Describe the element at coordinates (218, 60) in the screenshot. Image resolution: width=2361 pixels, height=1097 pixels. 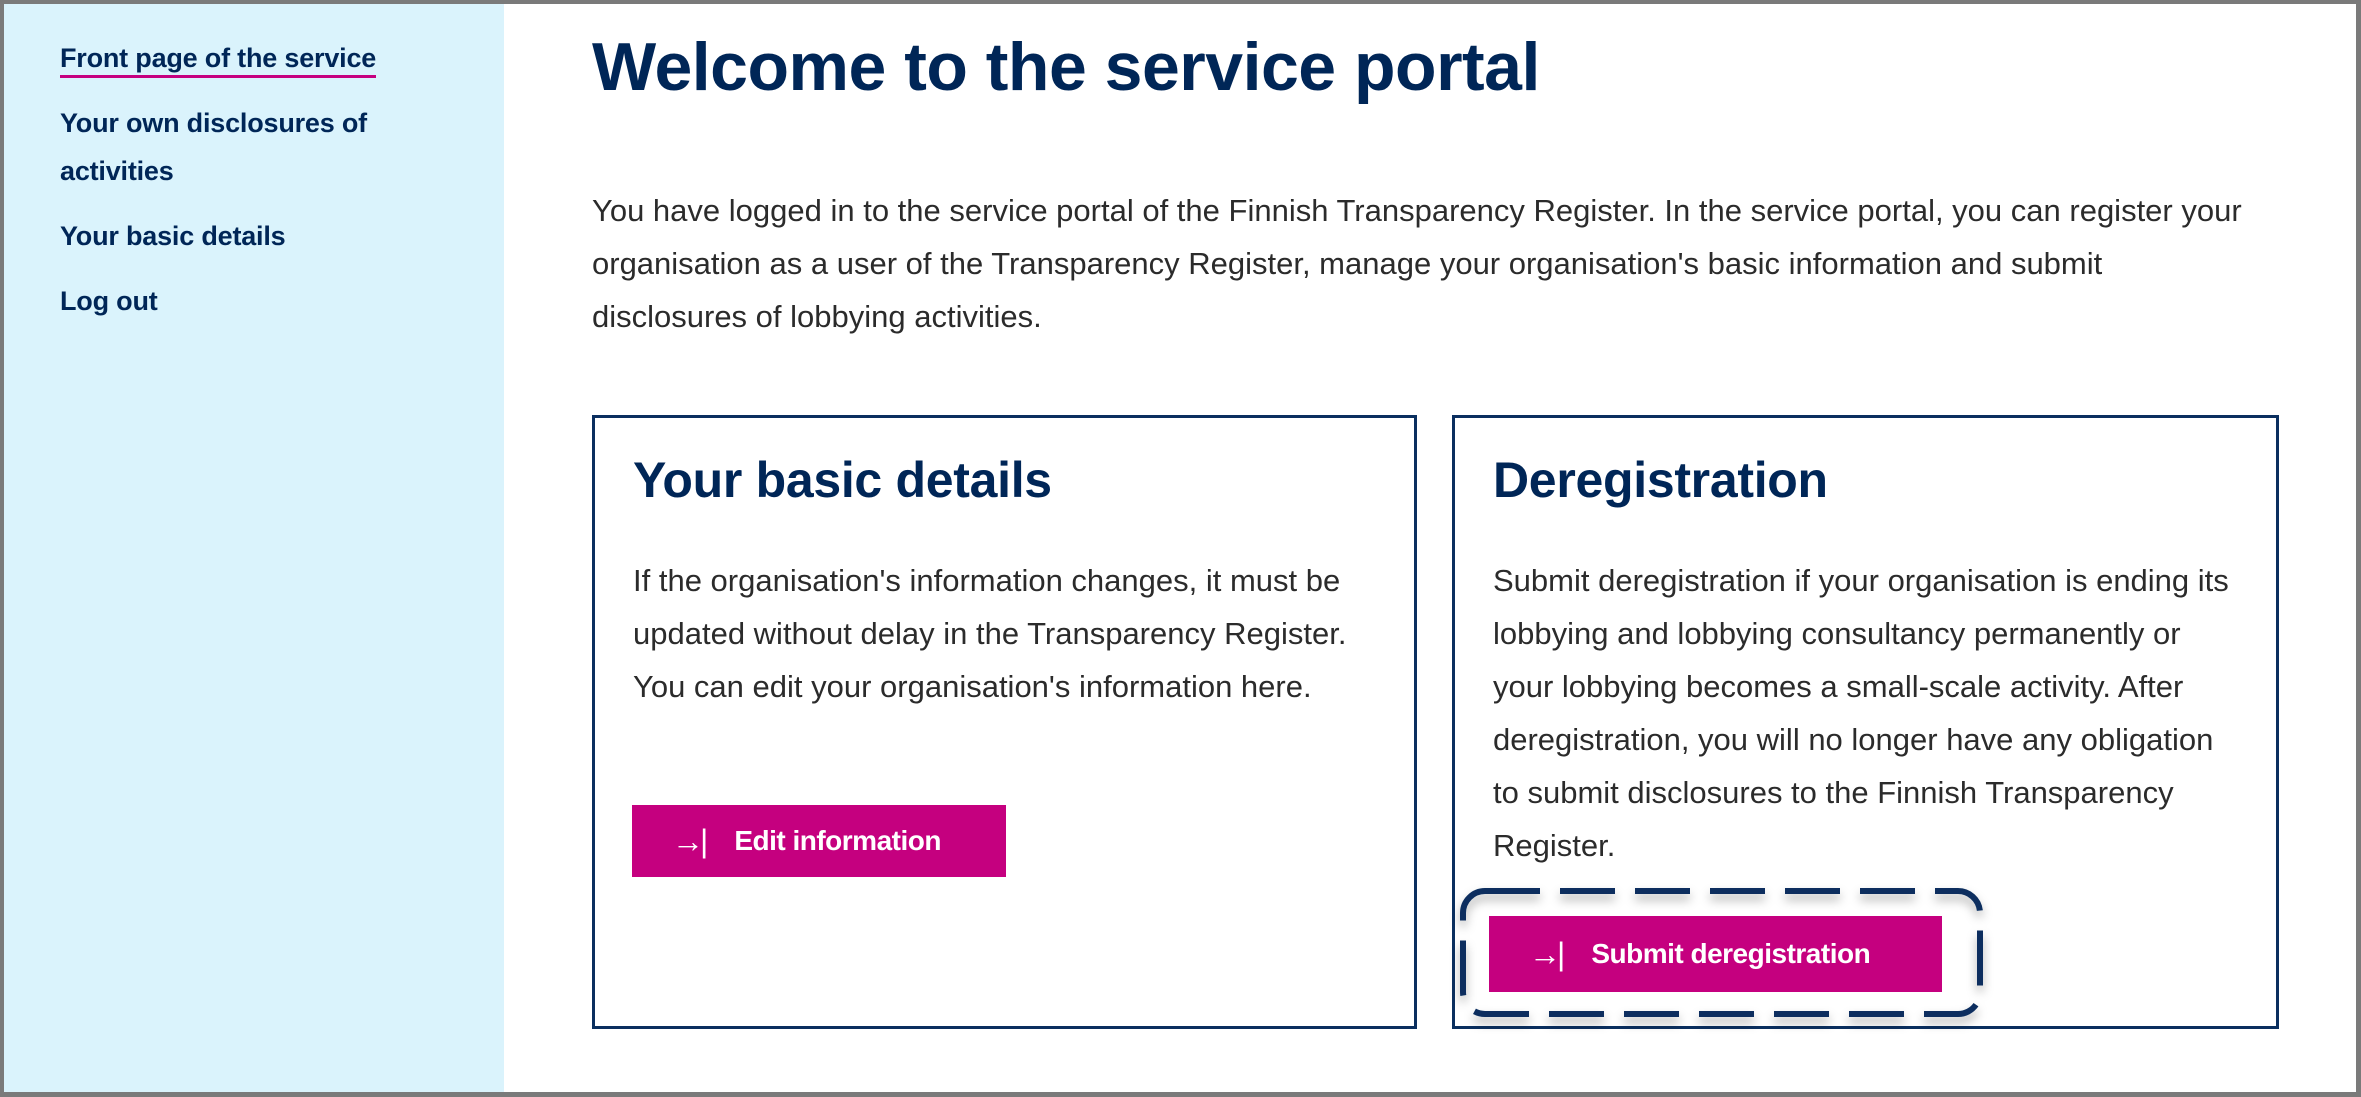
I see `sidebar-link-front-page: Front page of the service` at that location.